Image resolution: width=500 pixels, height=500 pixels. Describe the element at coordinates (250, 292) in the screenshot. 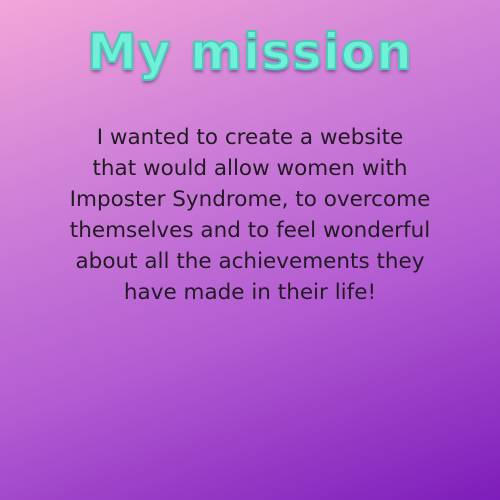

I see `mission-line-6: have made in their life!` at that location.